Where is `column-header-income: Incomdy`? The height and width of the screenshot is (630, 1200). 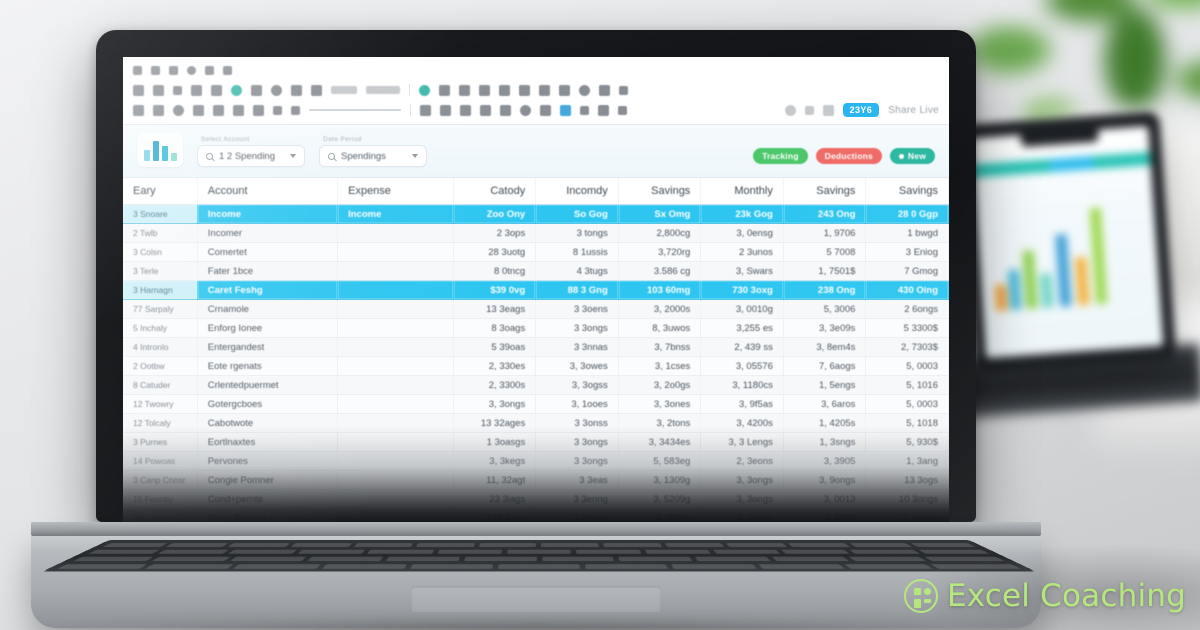 column-header-income: Incomdy is located at coordinates (577, 191).